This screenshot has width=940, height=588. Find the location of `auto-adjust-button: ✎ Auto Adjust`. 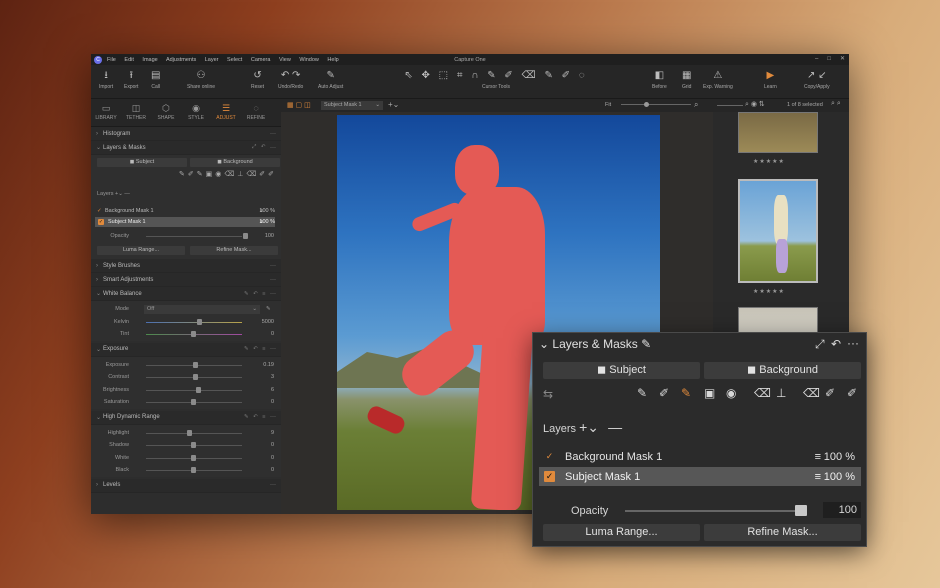

auto-adjust-button: ✎ Auto Adjust is located at coordinates (330, 79).